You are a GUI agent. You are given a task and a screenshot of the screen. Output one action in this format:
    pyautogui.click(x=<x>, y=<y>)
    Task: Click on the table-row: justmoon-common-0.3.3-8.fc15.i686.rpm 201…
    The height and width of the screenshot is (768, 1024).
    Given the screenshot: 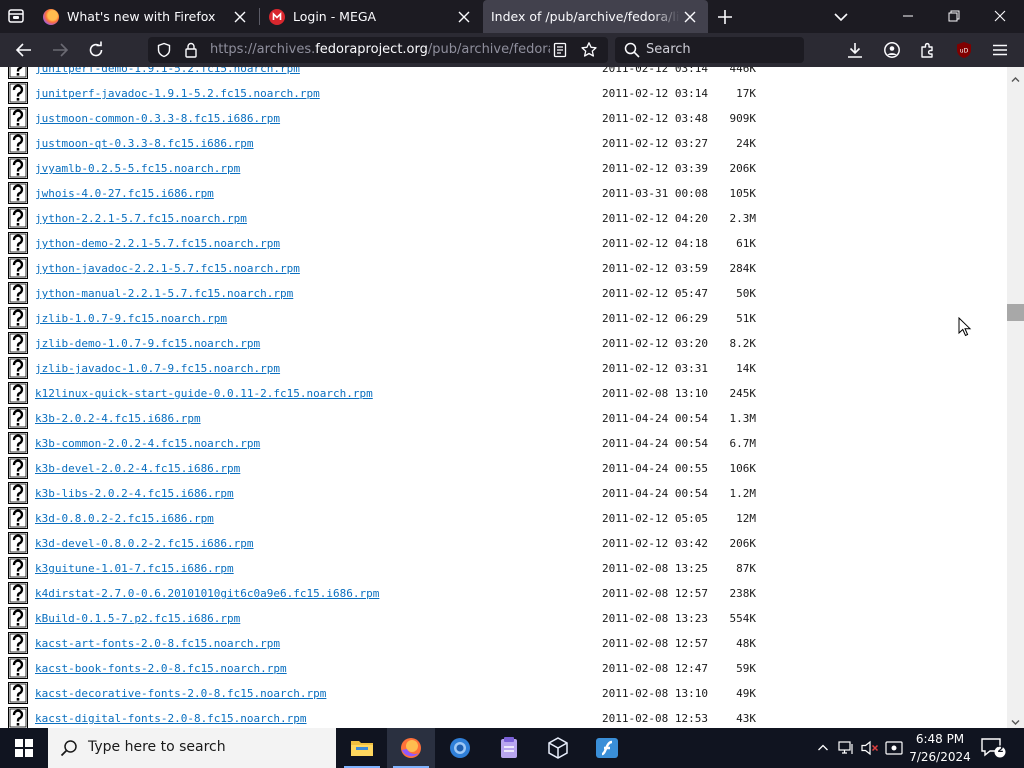 What is the action you would take?
    pyautogui.click(x=503, y=119)
    